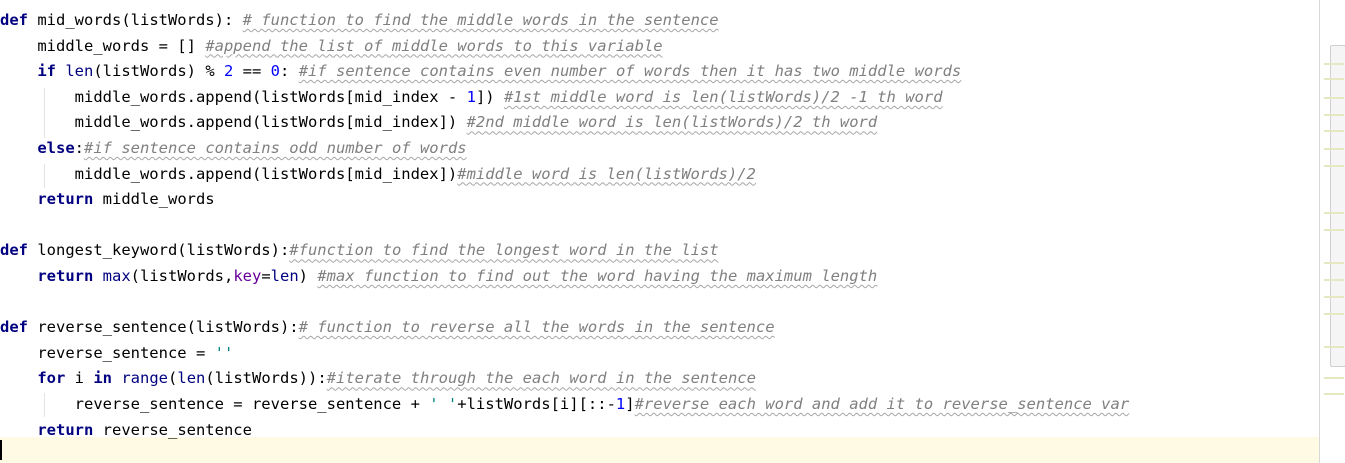 This screenshot has height=463, width=1345. I want to click on code-token: +listWords[i][::-, so click(536, 404).